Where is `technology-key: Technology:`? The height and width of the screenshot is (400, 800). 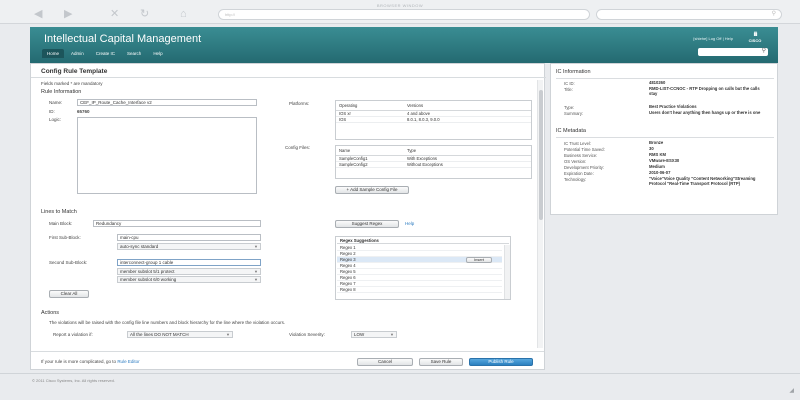
technology-key: Technology: is located at coordinates (575, 179).